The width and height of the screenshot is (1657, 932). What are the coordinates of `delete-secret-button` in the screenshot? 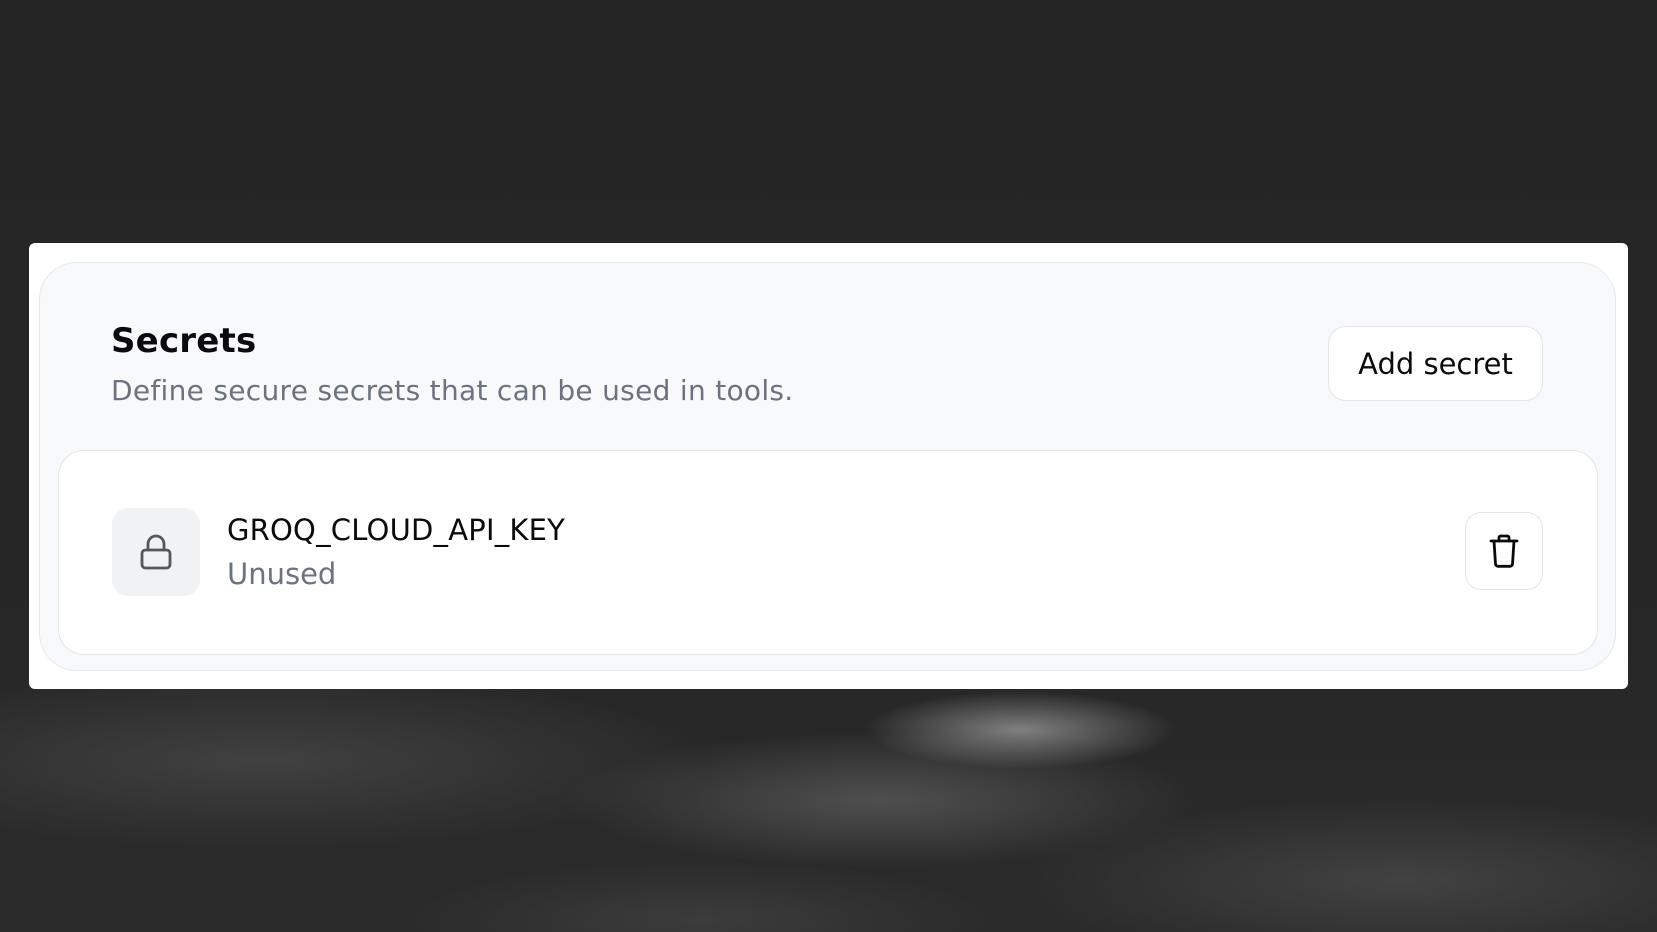 It's located at (1504, 551).